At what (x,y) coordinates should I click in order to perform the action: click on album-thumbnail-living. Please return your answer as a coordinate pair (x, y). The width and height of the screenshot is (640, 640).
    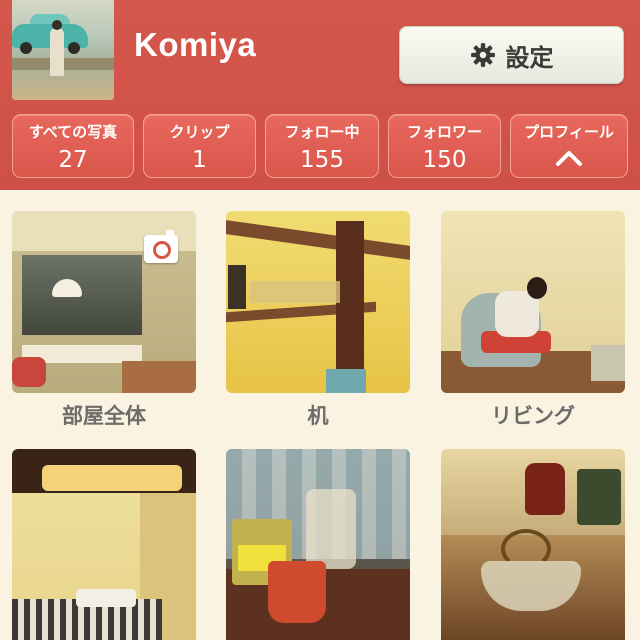
    Looking at the image, I should click on (533, 302).